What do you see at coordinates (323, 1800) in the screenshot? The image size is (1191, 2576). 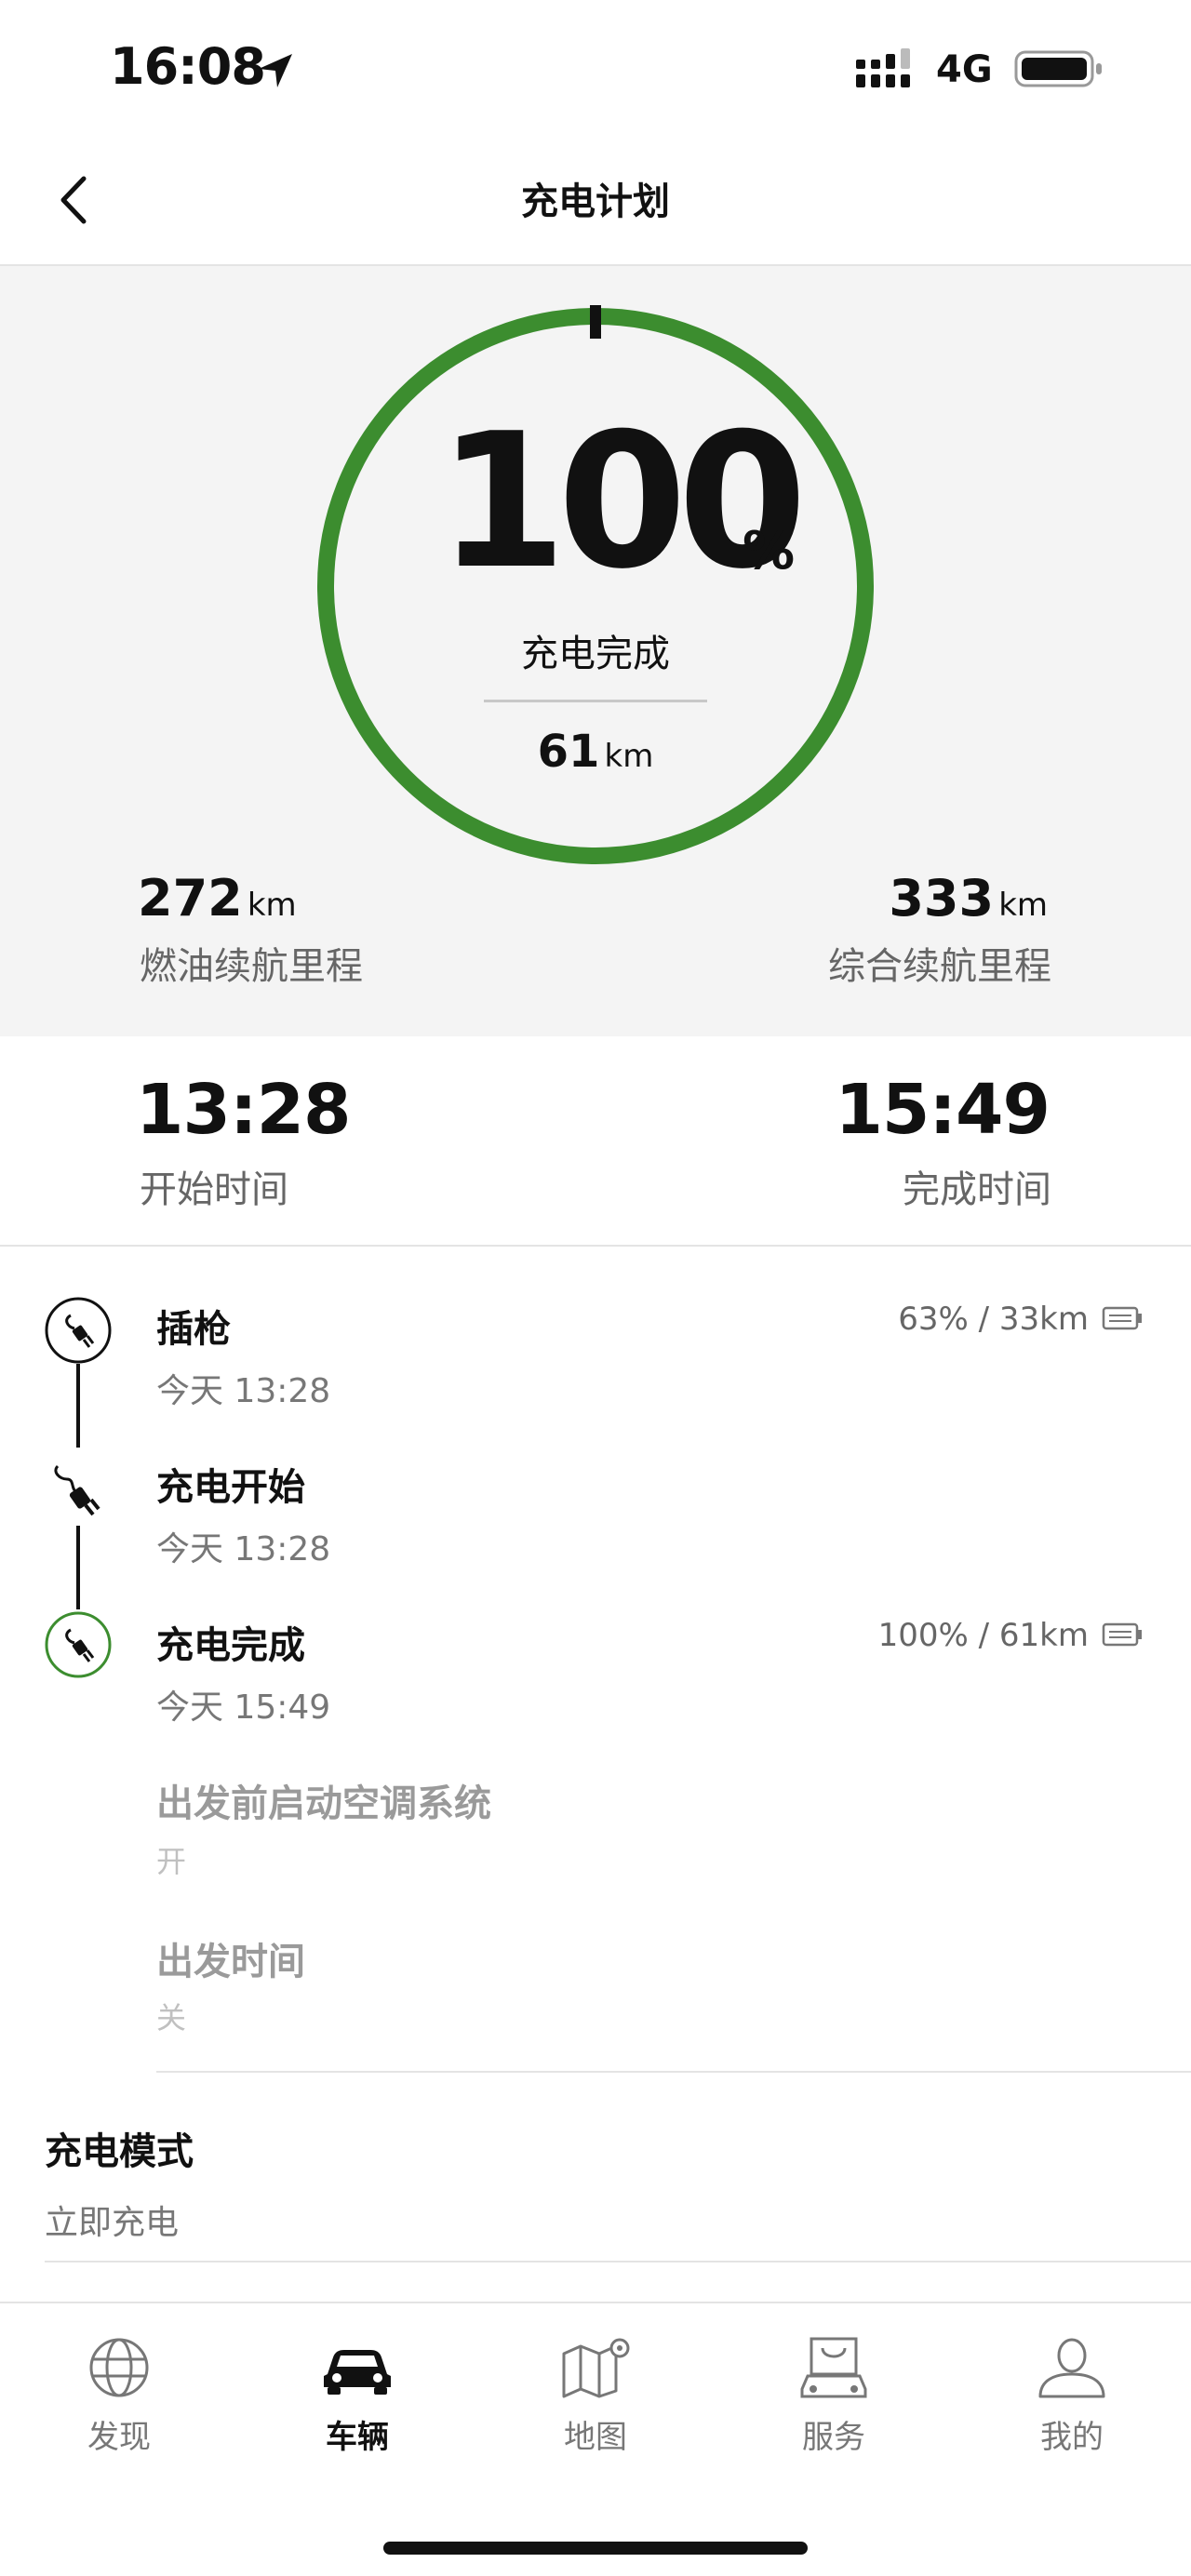 I see `preconditioning-title: 出发前启动空调系统` at bounding box center [323, 1800].